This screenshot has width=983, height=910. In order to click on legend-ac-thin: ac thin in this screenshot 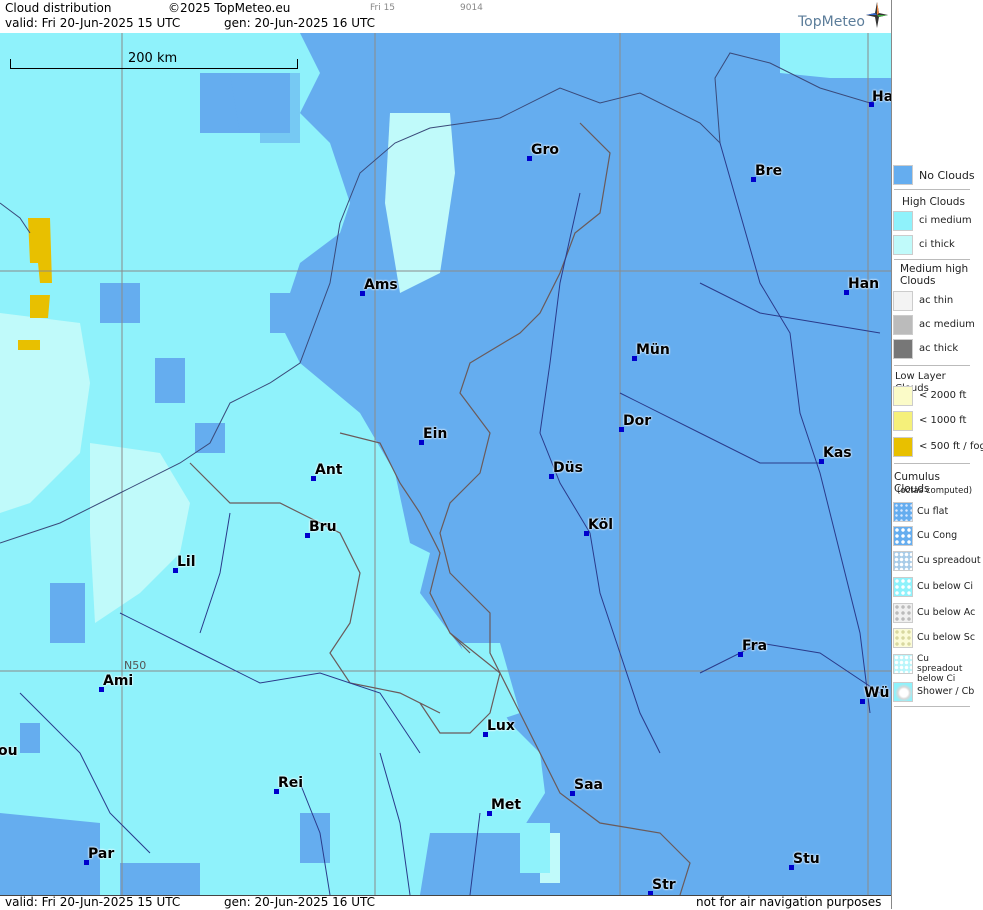, I will do `click(933, 302)`.